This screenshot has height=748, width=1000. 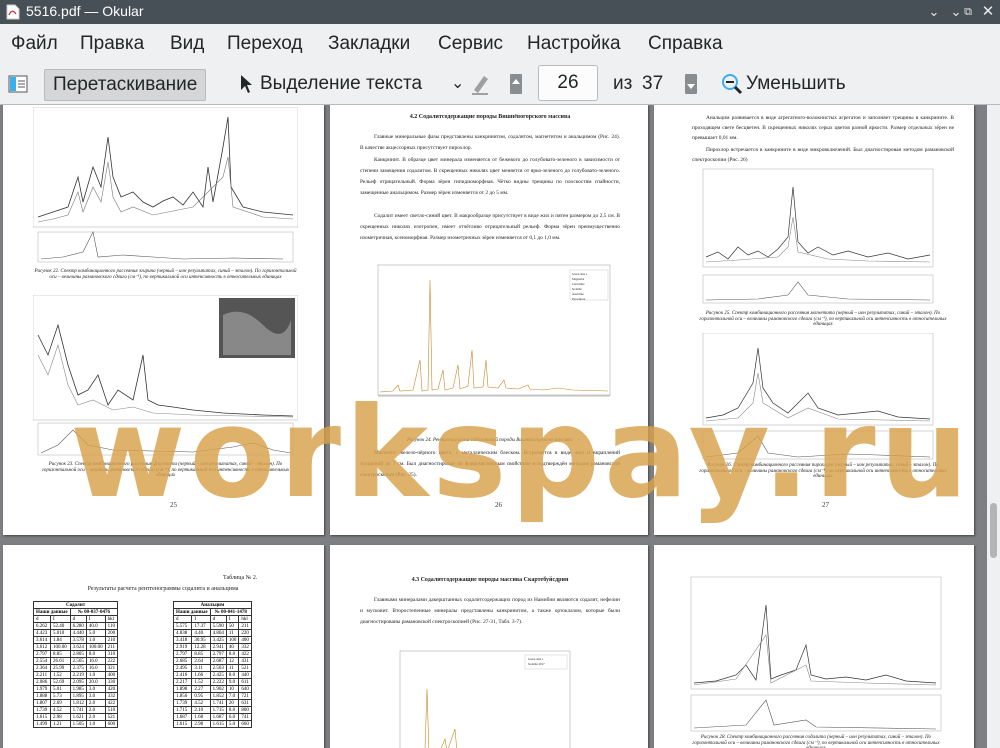 What do you see at coordinates (42, 696) in the screenshot?
I see `table-cell: 1.888` at bounding box center [42, 696].